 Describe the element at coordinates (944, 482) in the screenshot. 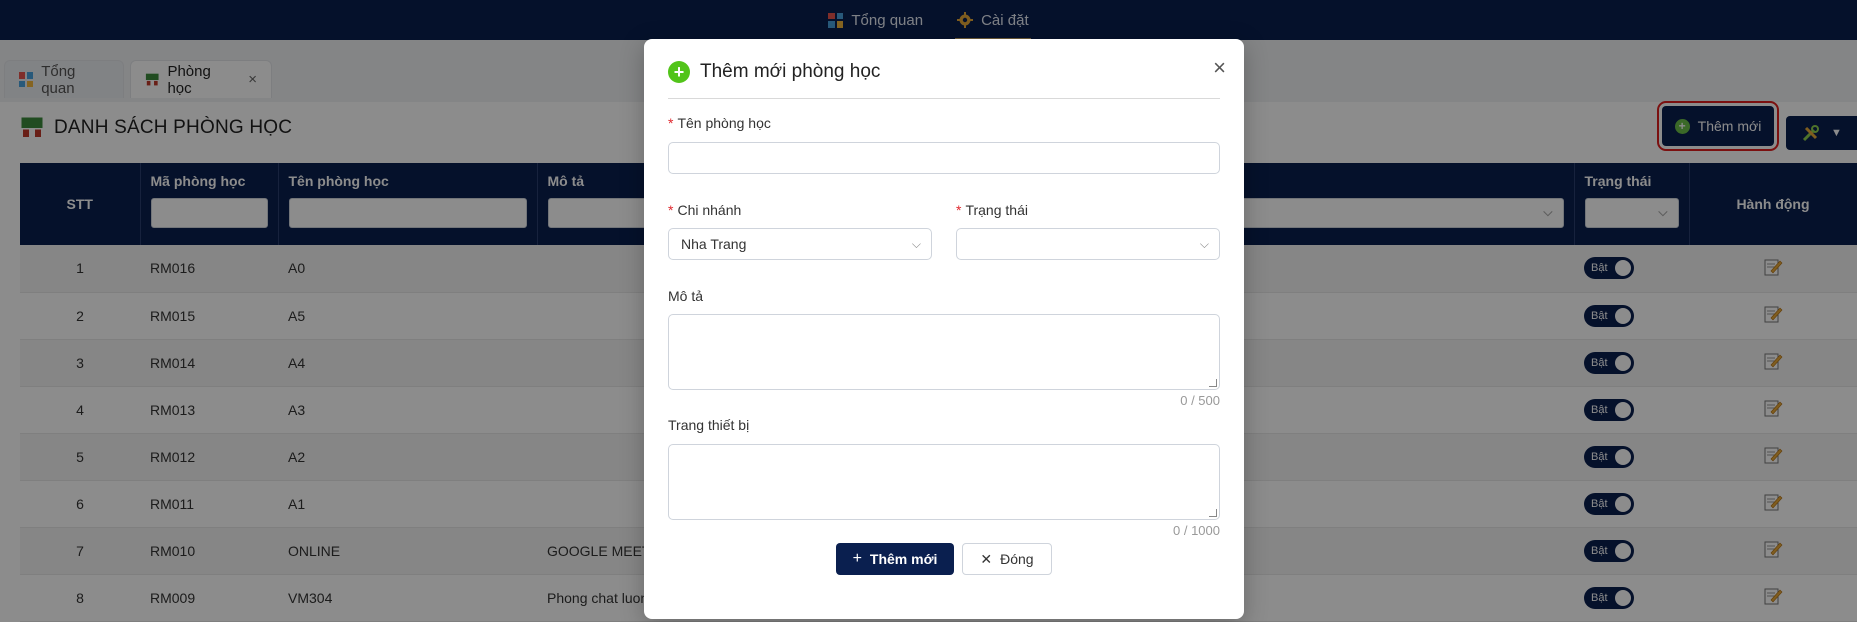

I see `equipment-textarea` at that location.